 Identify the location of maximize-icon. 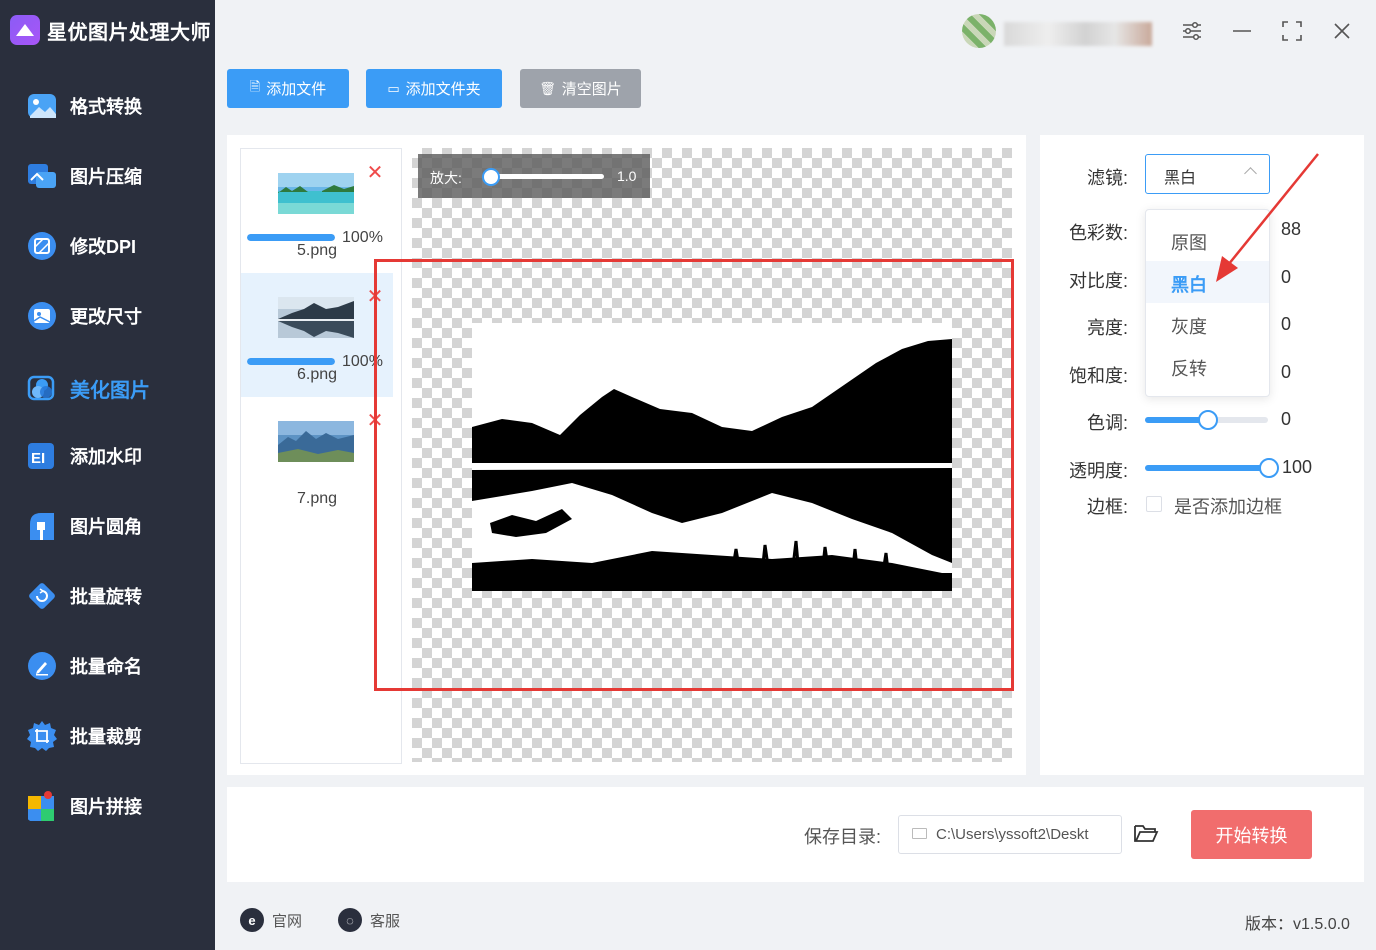
(1292, 31).